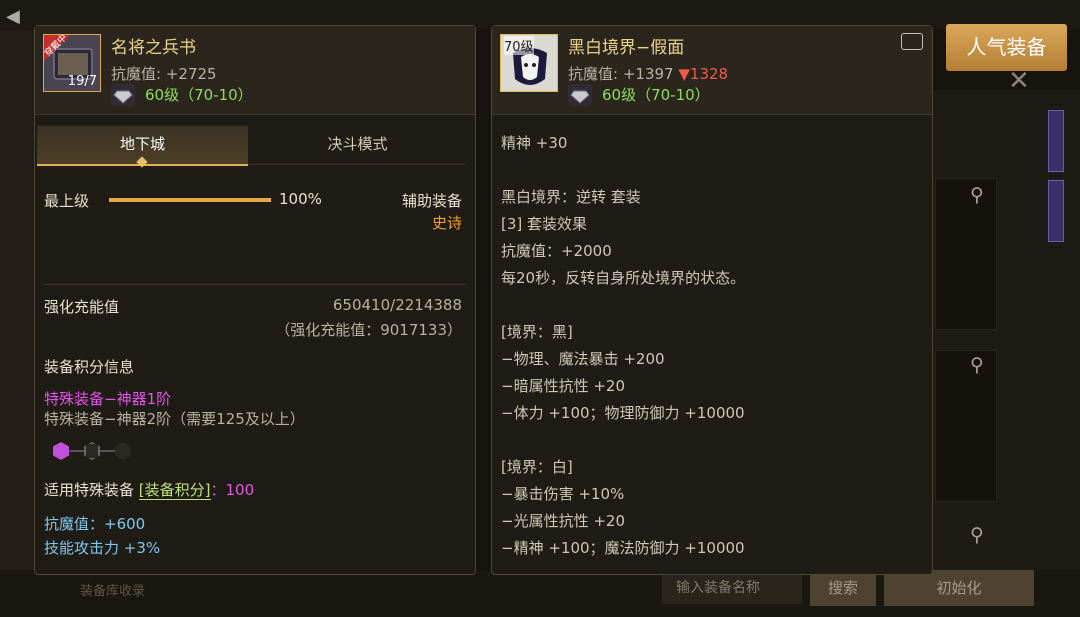 The height and width of the screenshot is (617, 1080). What do you see at coordinates (843, 588) in the screenshot?
I see `search-button: 搜索` at bounding box center [843, 588].